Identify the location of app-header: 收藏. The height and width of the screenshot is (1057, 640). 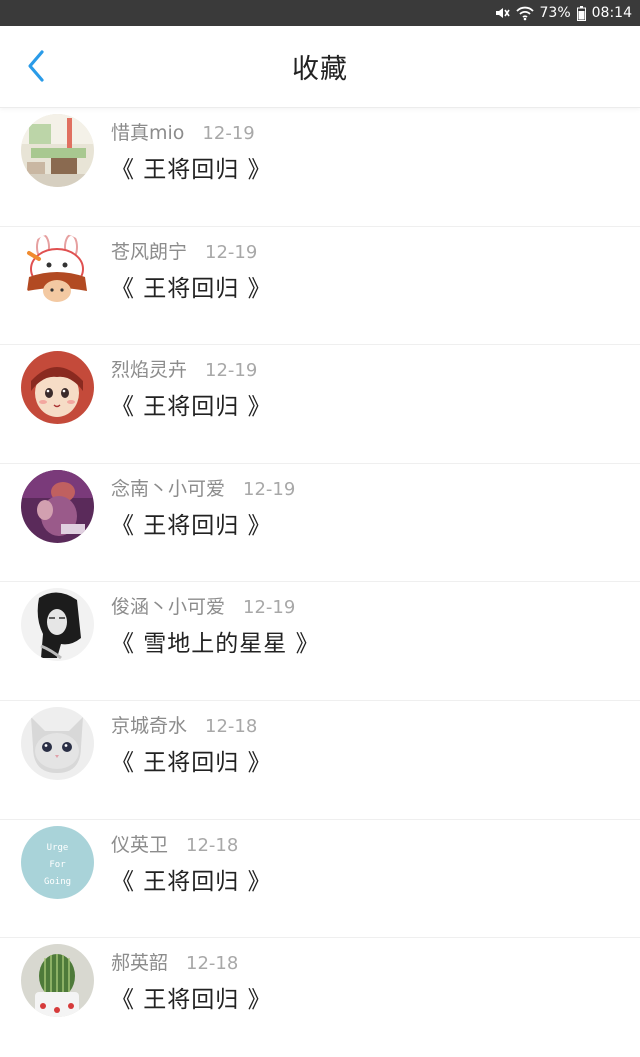
(320, 67).